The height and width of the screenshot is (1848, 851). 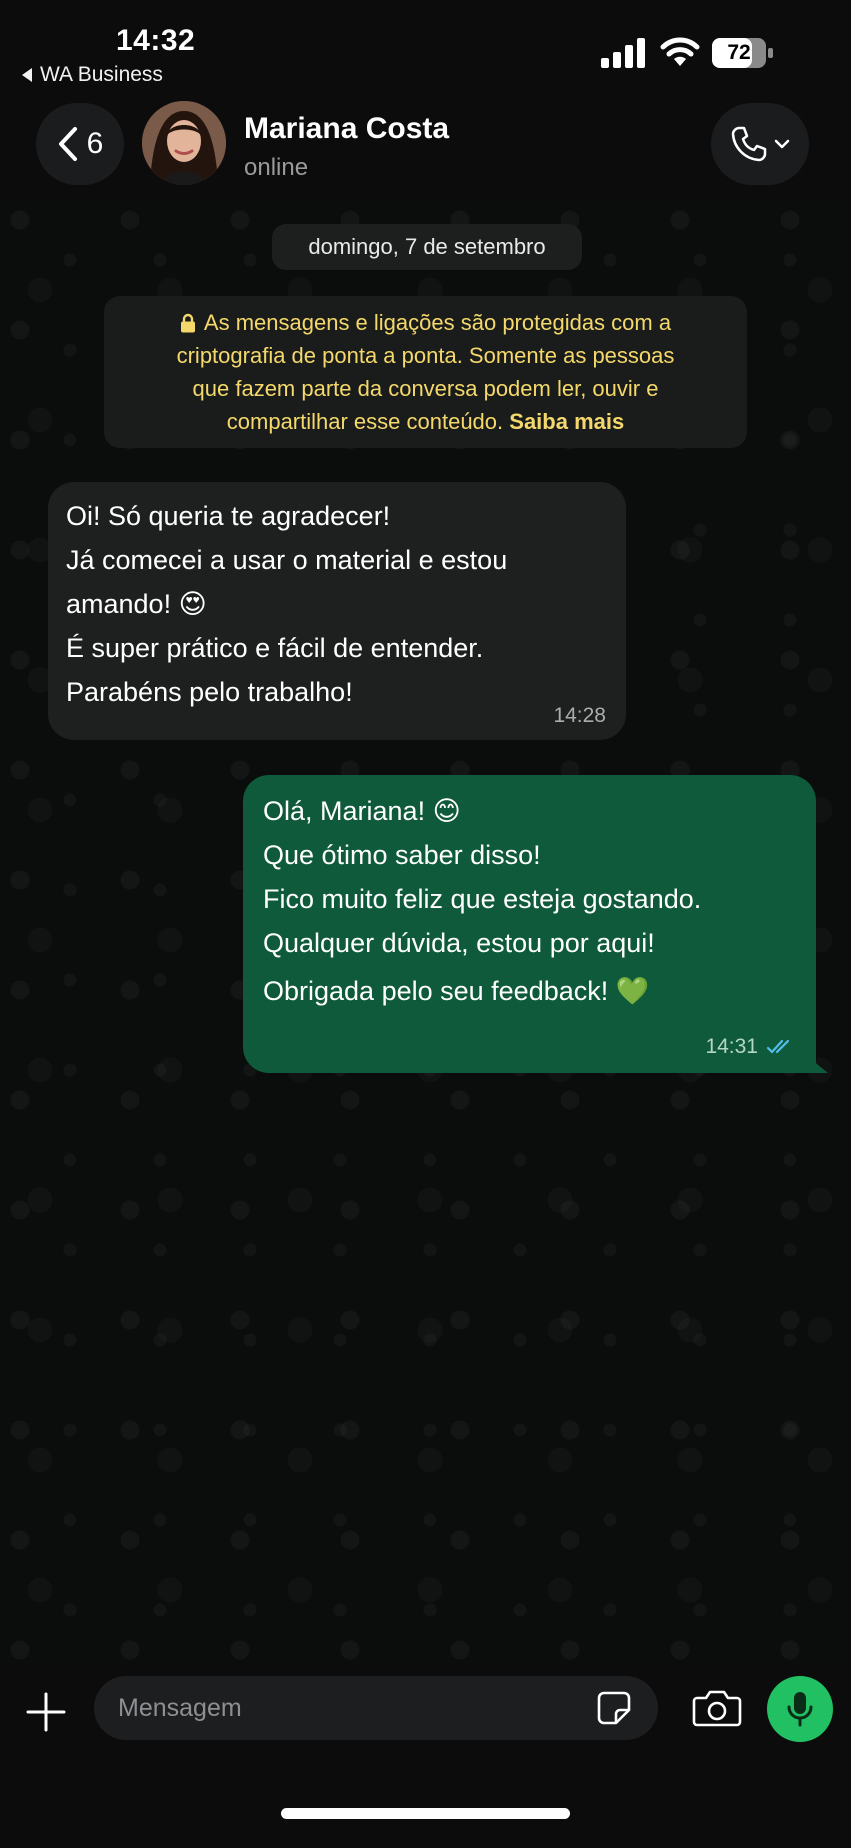 What do you see at coordinates (156, 40) in the screenshot?
I see `status-time: 14:32` at bounding box center [156, 40].